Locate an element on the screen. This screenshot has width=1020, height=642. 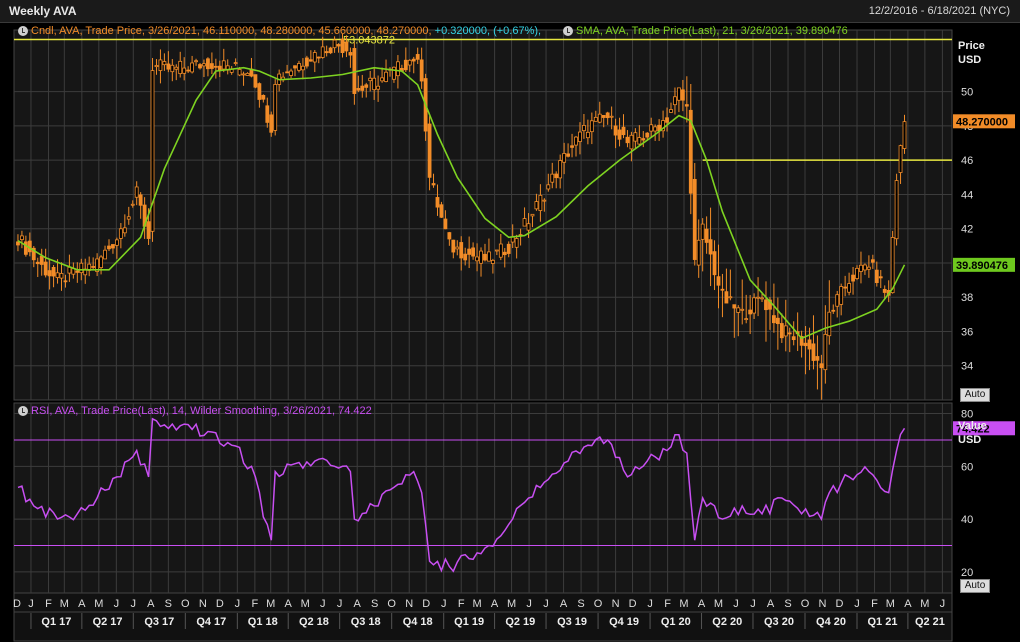
sma-last-badge: 39.890476 is located at coordinates (982, 266).